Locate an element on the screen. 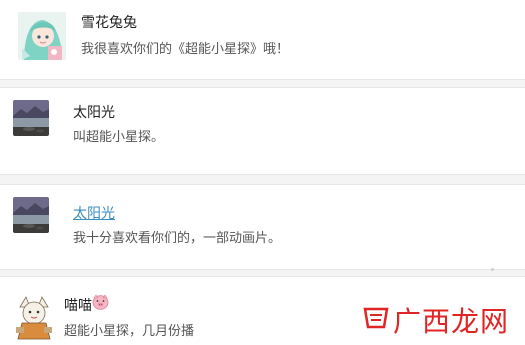 The height and width of the screenshot is (345, 525). watermark-text: 广西龙网 is located at coordinates (451, 321).